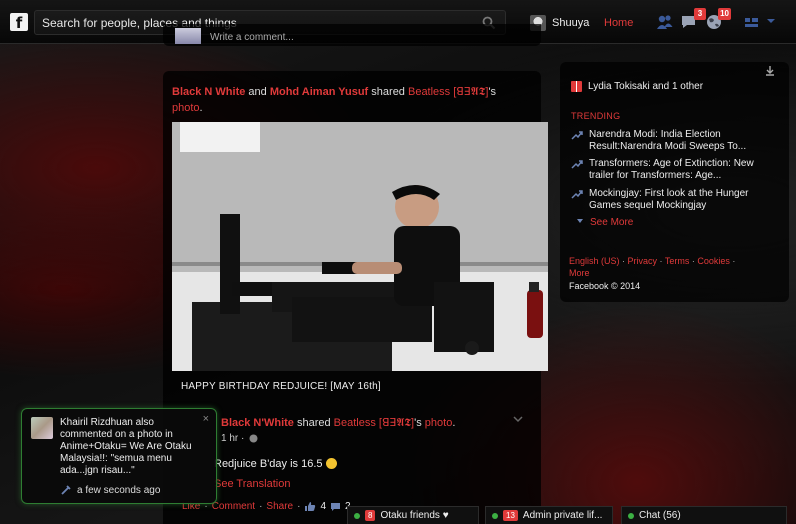 This screenshot has width=796, height=524. I want to click on comment-icon, so click(66, 490).